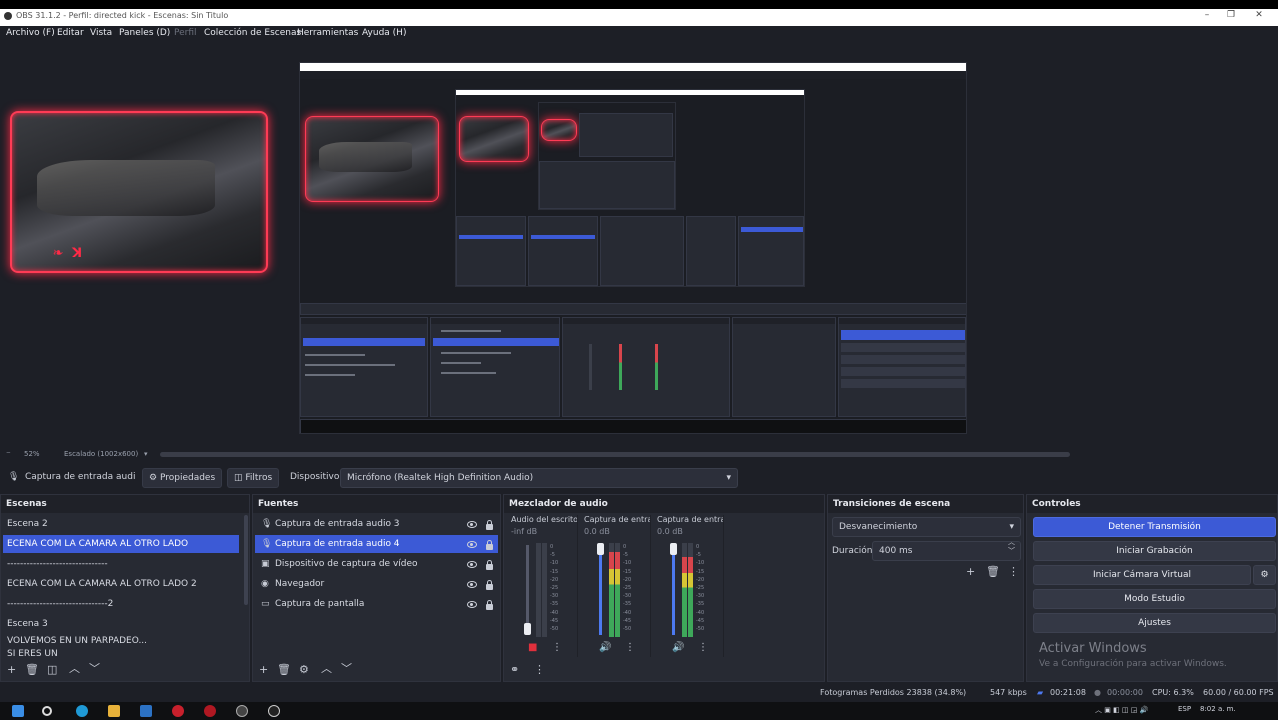 The image size is (1278, 720). I want to click on scenes-scrollbar, so click(246, 560).